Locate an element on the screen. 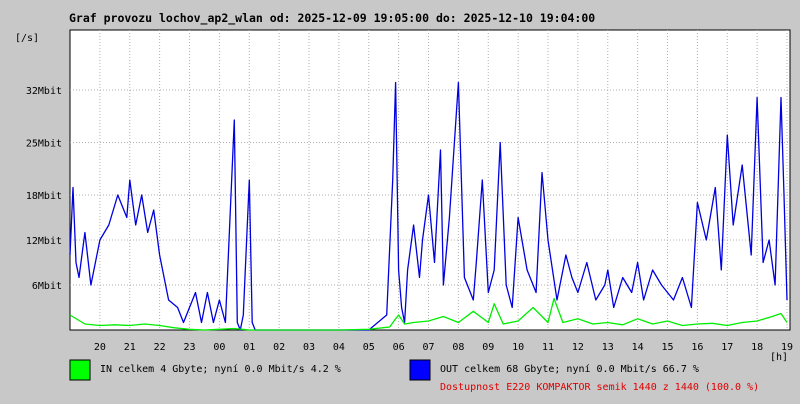  x-tick-label-16: 12 is located at coordinates (578, 347).